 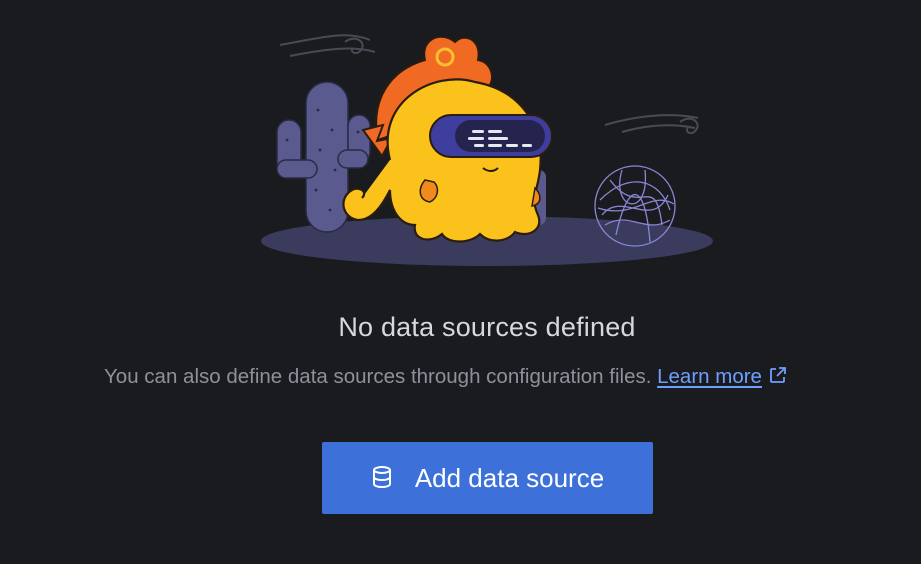 I want to click on empty-state-title: No data sources defined, so click(x=487, y=327).